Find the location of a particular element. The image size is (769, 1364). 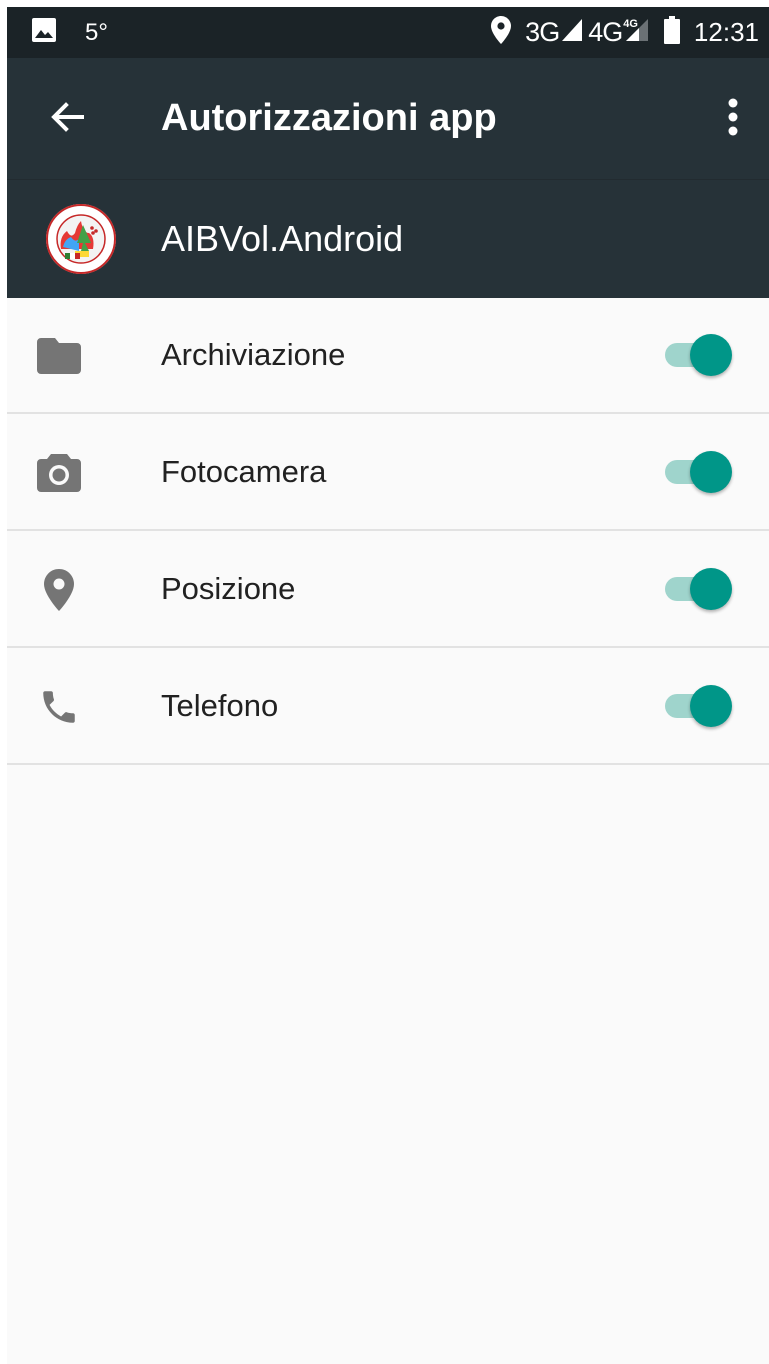

status-bar-right: 3G 4G 4G 12:31 is located at coordinates (625, 32).